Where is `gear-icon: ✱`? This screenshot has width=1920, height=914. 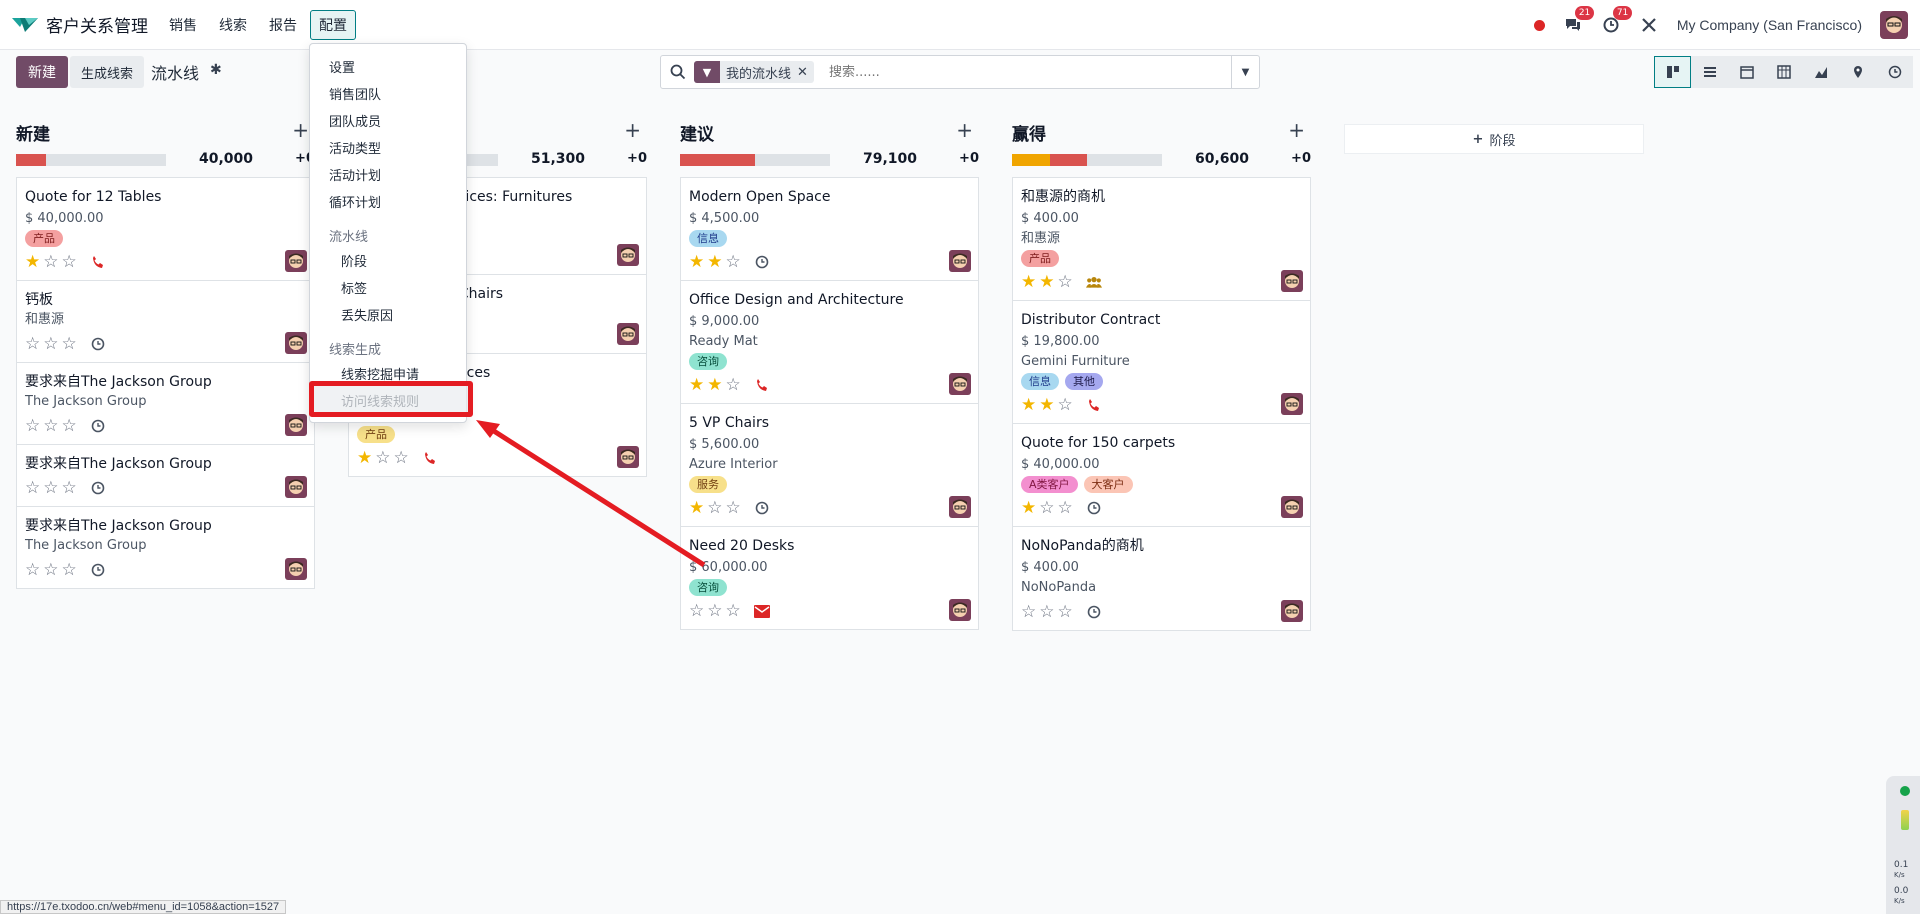
gear-icon: ✱ is located at coordinates (216, 70).